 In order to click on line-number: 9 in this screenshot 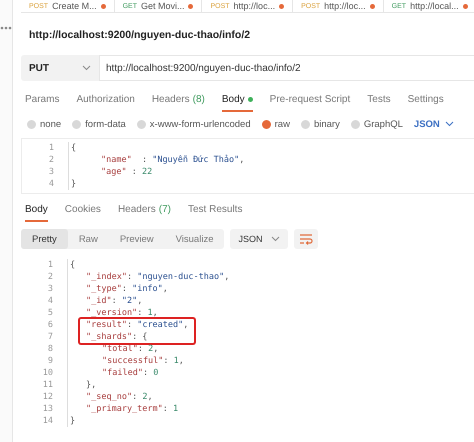, I will do `click(50, 361)`.